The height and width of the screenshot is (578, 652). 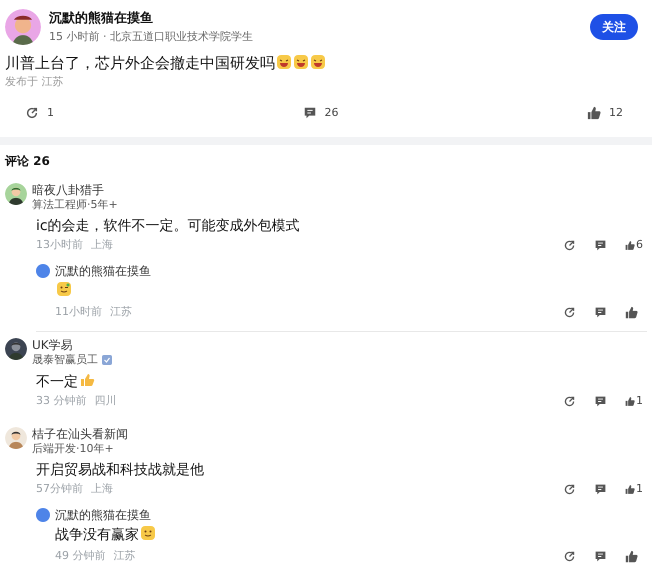 I want to click on like-count: 6, so click(x=639, y=244).